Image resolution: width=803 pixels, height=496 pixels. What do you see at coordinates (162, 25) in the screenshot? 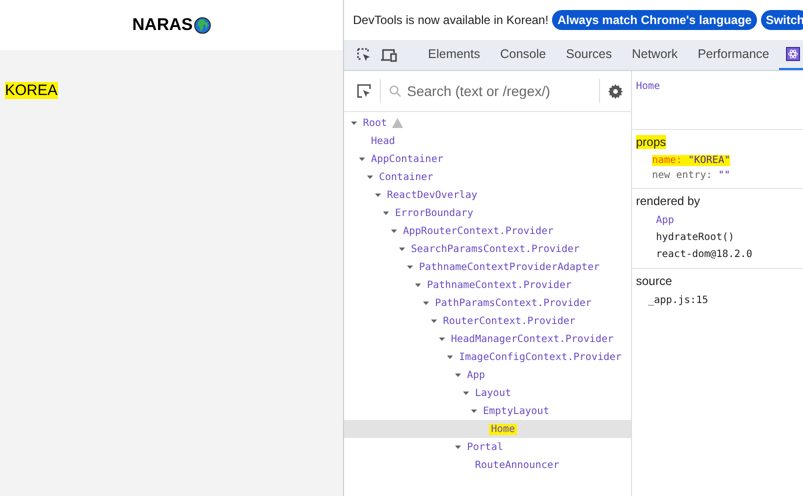
I see `site-logo: NARAS` at bounding box center [162, 25].